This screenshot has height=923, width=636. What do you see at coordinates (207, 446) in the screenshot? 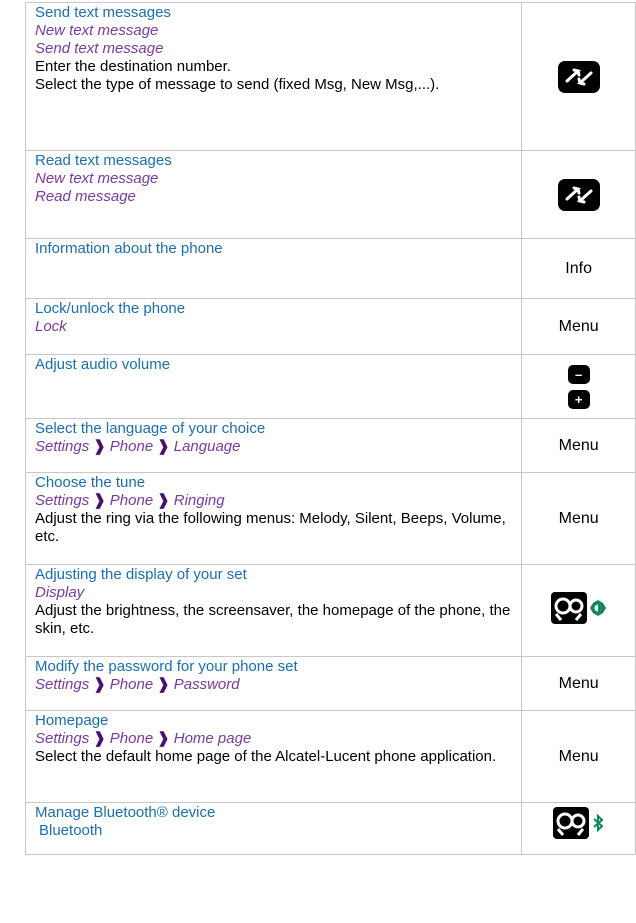
I see `breadcrumb-item: Language` at bounding box center [207, 446].